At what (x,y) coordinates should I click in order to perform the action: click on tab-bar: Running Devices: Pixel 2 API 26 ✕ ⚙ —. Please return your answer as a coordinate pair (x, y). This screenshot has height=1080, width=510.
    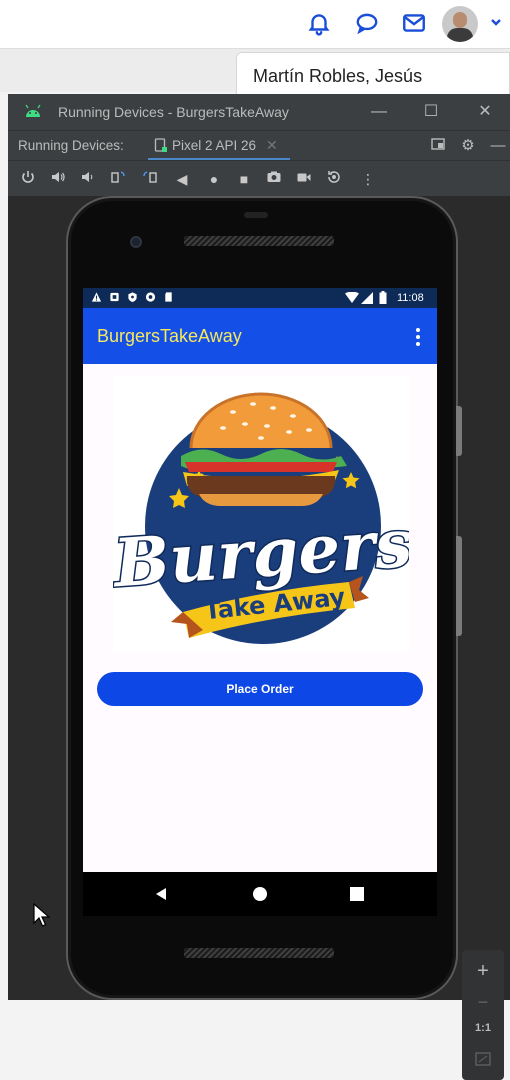
    Looking at the image, I should click on (259, 145).